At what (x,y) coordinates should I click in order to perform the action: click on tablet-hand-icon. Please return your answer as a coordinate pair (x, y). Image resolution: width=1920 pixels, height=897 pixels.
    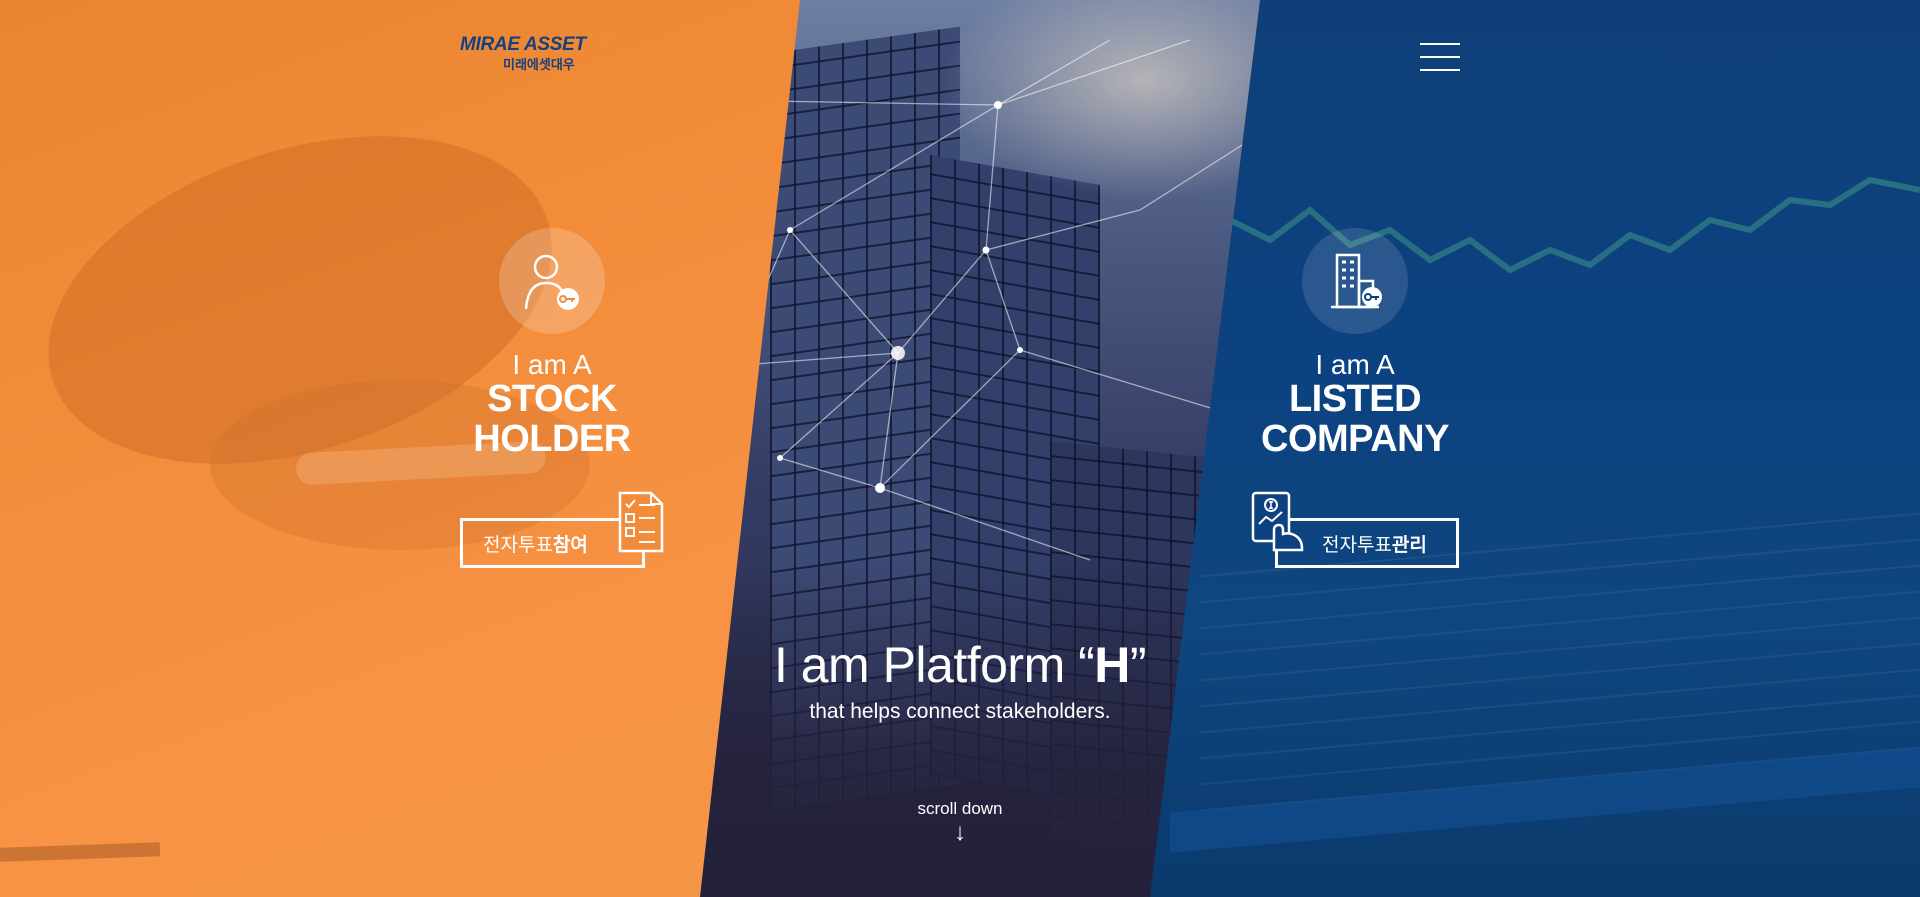
    Looking at the image, I should click on (1277, 521).